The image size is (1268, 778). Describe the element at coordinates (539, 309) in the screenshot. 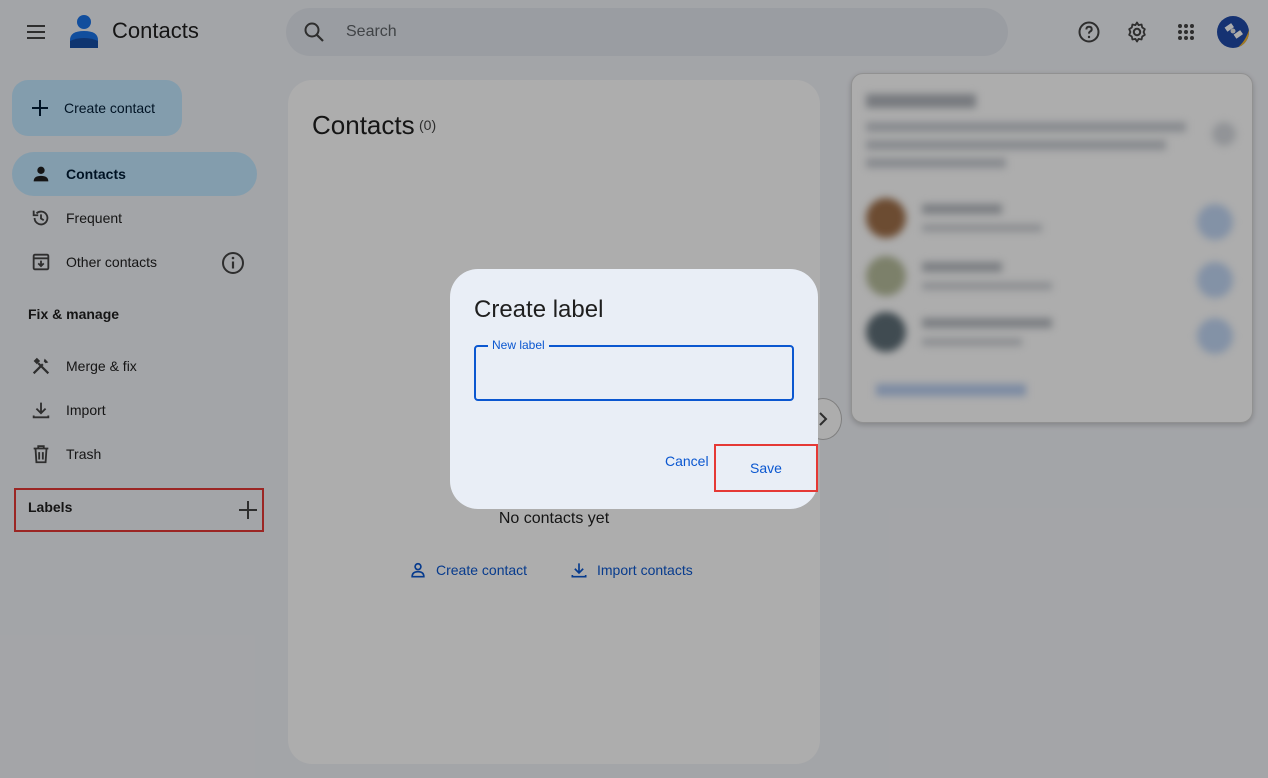

I see `dialog-title: Create label` at that location.